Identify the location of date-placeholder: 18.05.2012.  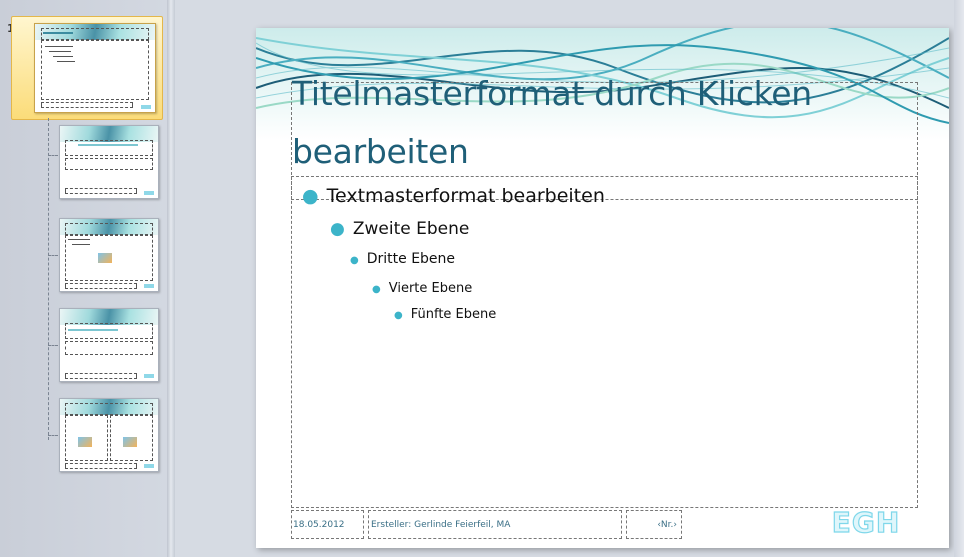
(327, 524).